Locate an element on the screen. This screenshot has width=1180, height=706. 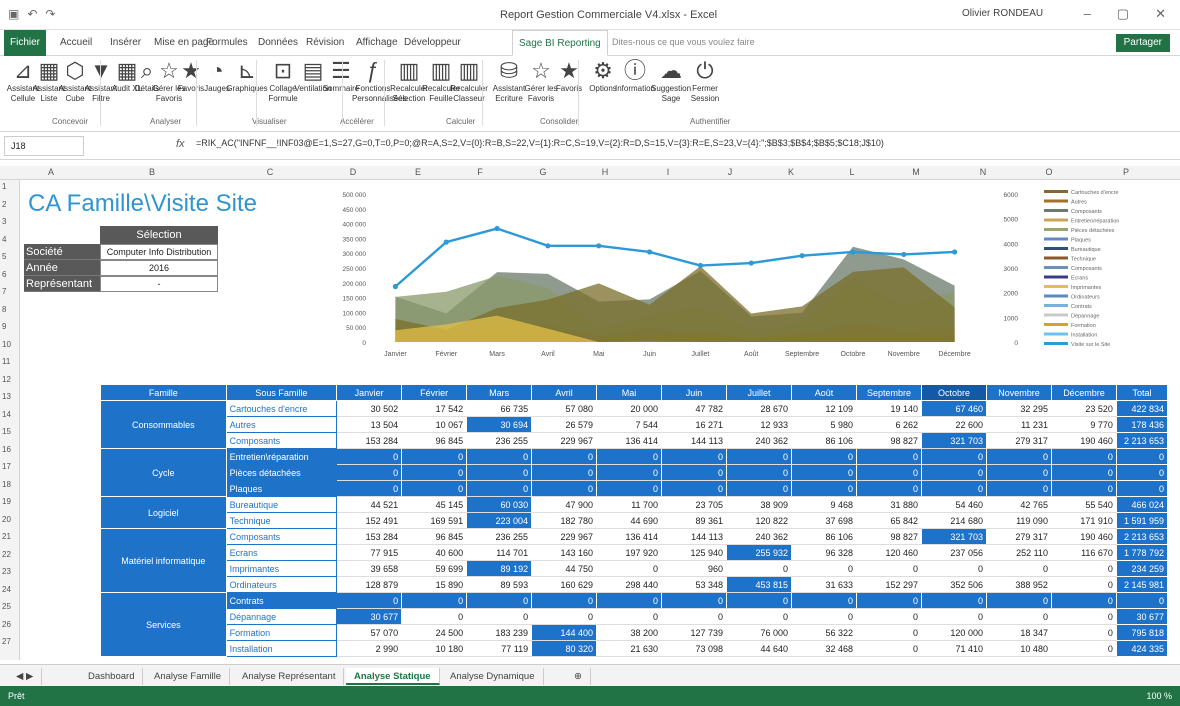
table-header: Total is located at coordinates (1142, 392).